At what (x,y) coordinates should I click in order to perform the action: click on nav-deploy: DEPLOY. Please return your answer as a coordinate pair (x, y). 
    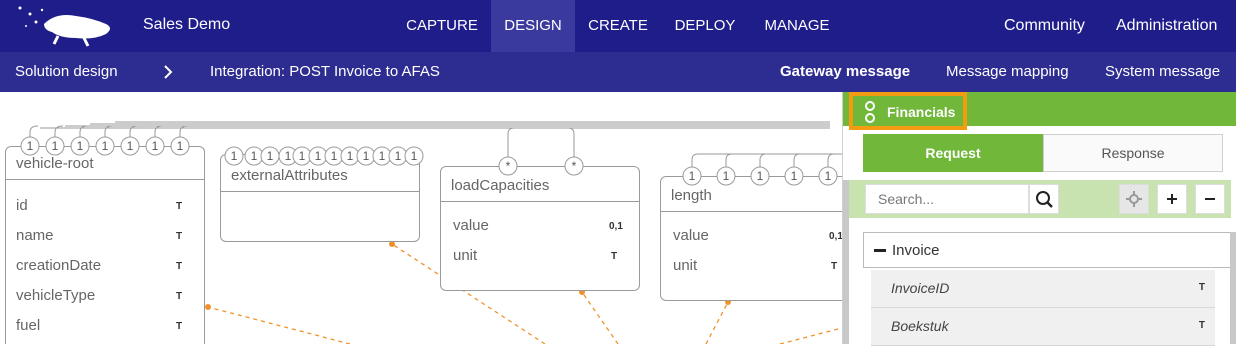
    Looking at the image, I should click on (705, 26).